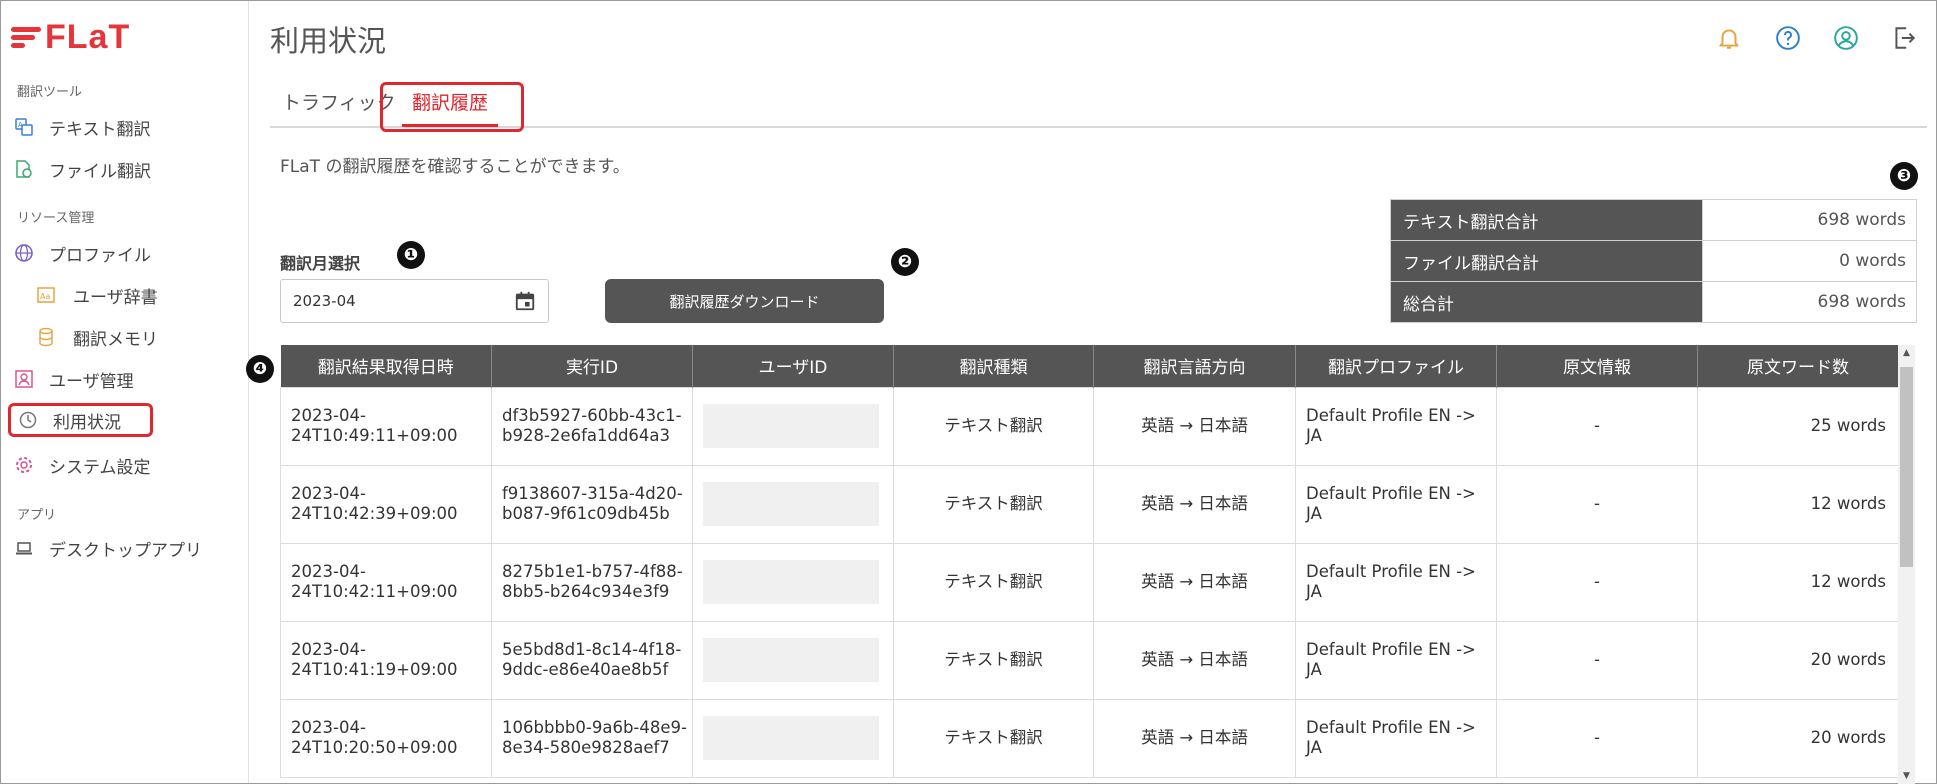 The image size is (1937, 784). What do you see at coordinates (339, 101) in the screenshot?
I see `tab-traffic: トラフィック` at bounding box center [339, 101].